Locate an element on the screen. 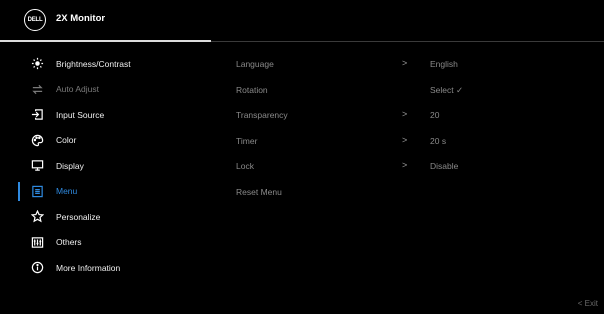  submenu-item-label: Language is located at coordinates (255, 64).